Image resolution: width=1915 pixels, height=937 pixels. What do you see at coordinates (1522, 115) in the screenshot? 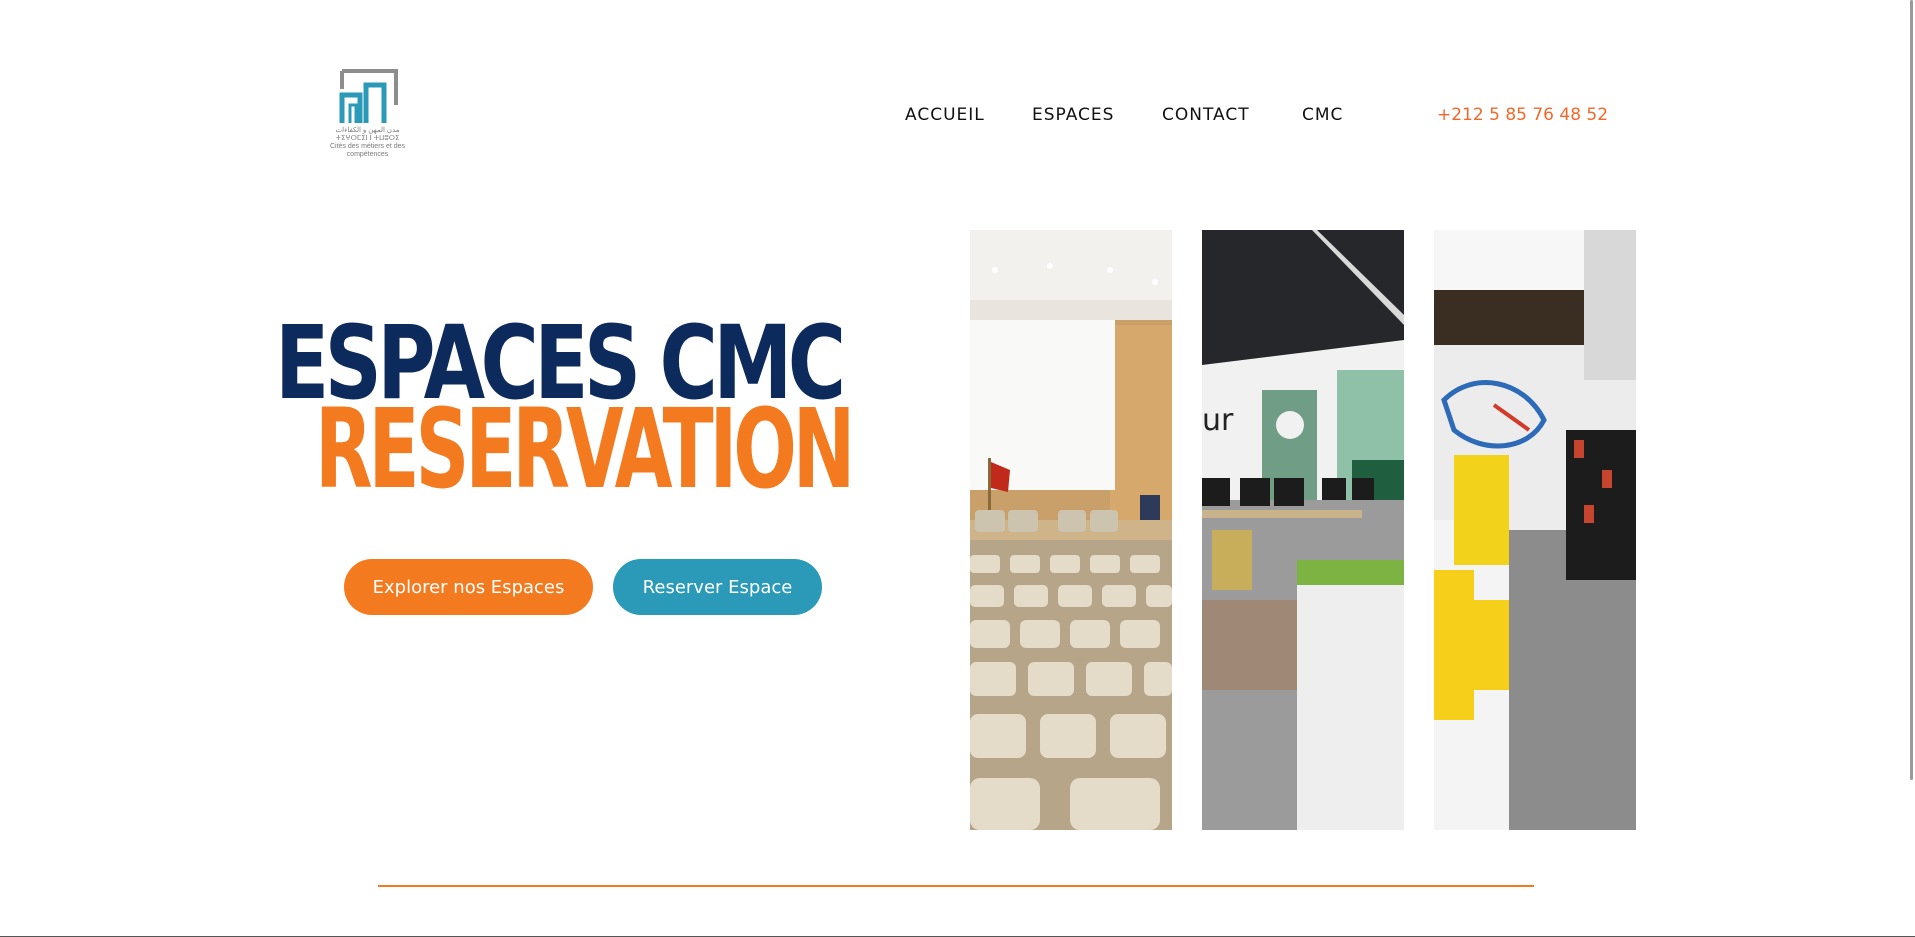
I see `phone-link: +212 5 85 76 48 52` at bounding box center [1522, 115].